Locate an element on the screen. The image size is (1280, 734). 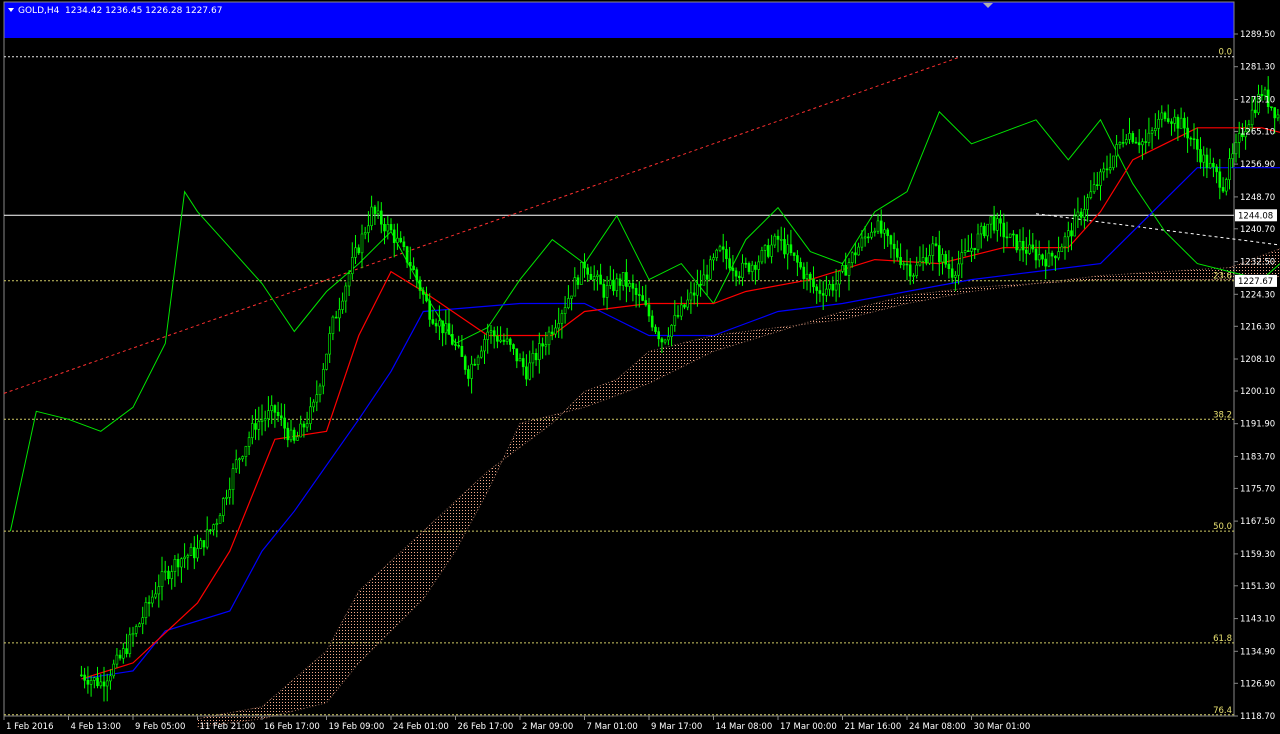
fib-level-label: 23.6 is located at coordinates (1222, 277).